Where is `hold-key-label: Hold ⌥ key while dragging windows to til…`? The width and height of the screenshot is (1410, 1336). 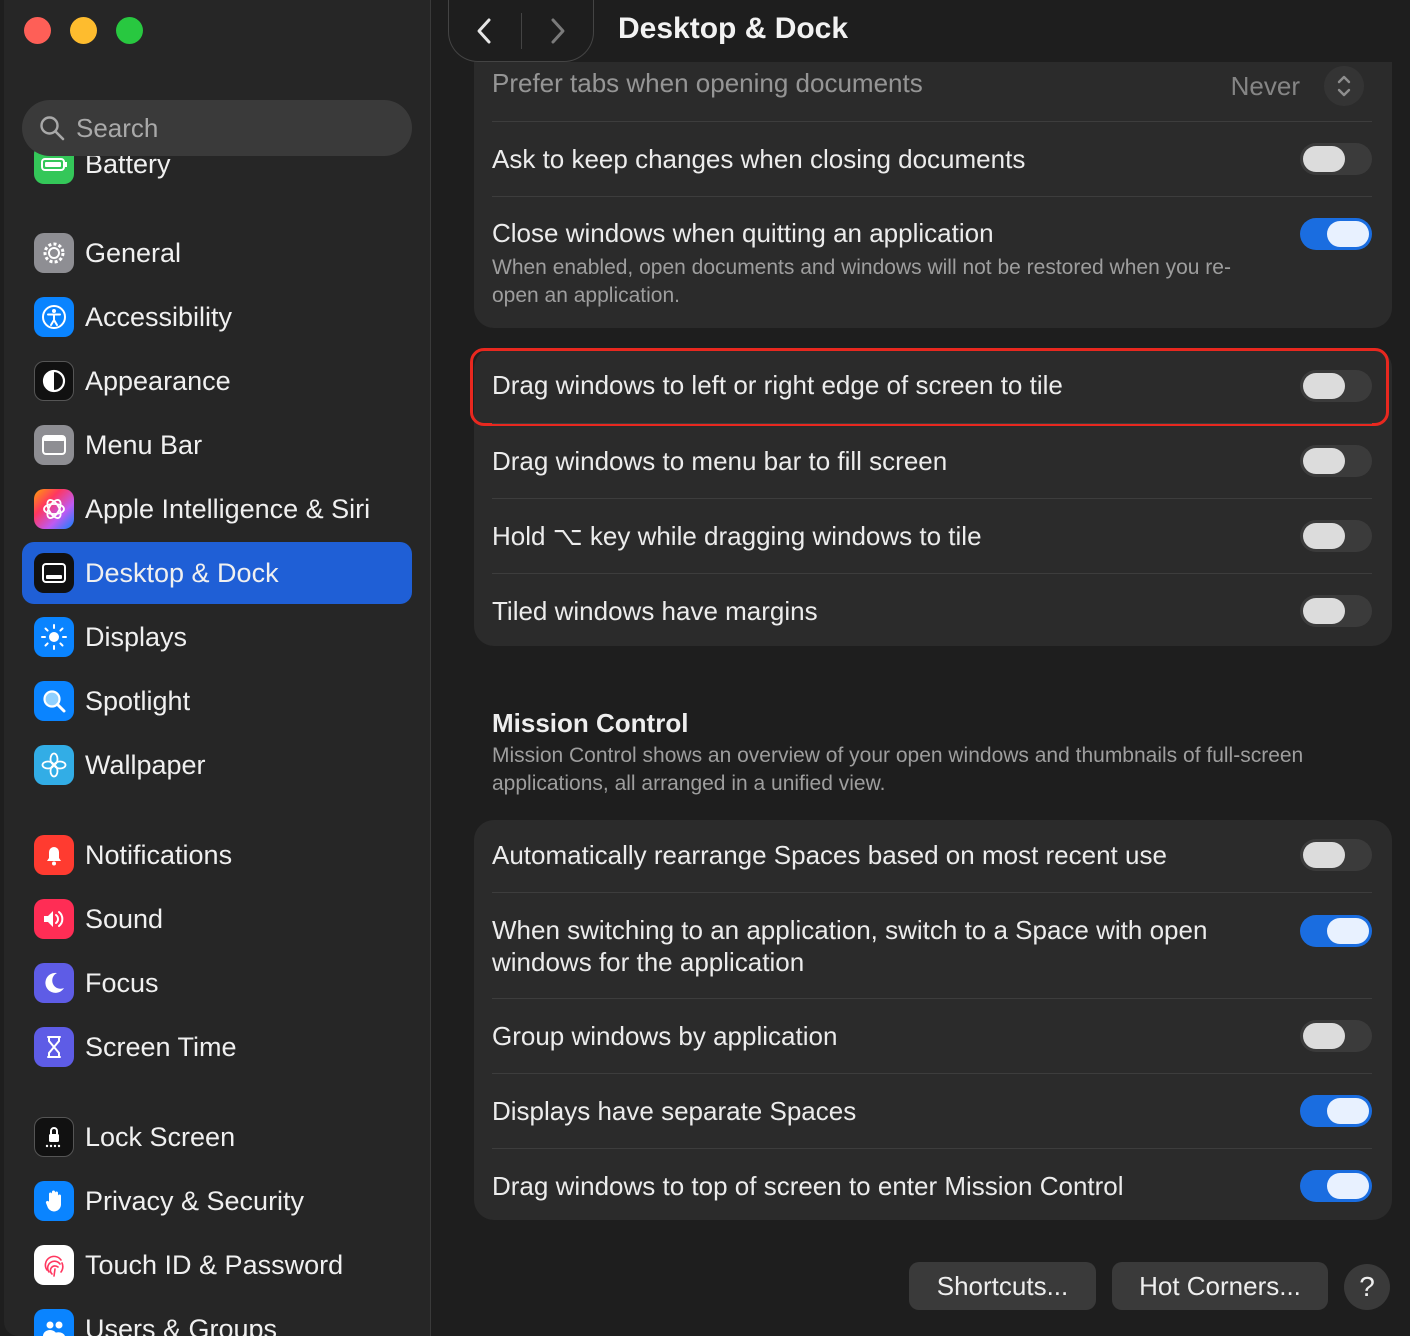
hold-key-label: Hold ⌥ key while dragging windows to til… is located at coordinates (737, 536).